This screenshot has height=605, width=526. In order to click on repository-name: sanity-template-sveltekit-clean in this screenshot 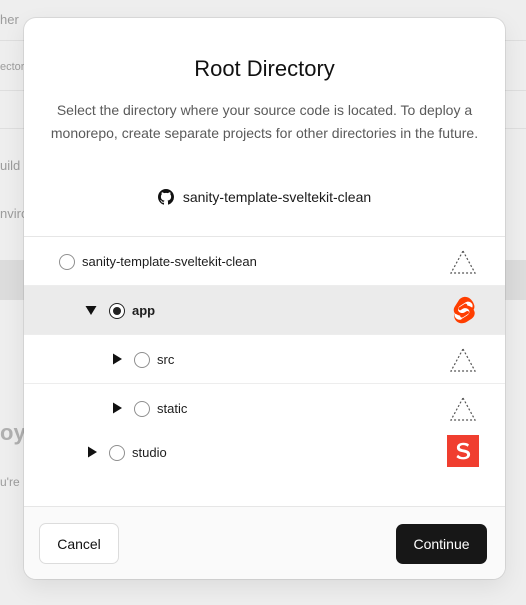, I will do `click(277, 197)`.